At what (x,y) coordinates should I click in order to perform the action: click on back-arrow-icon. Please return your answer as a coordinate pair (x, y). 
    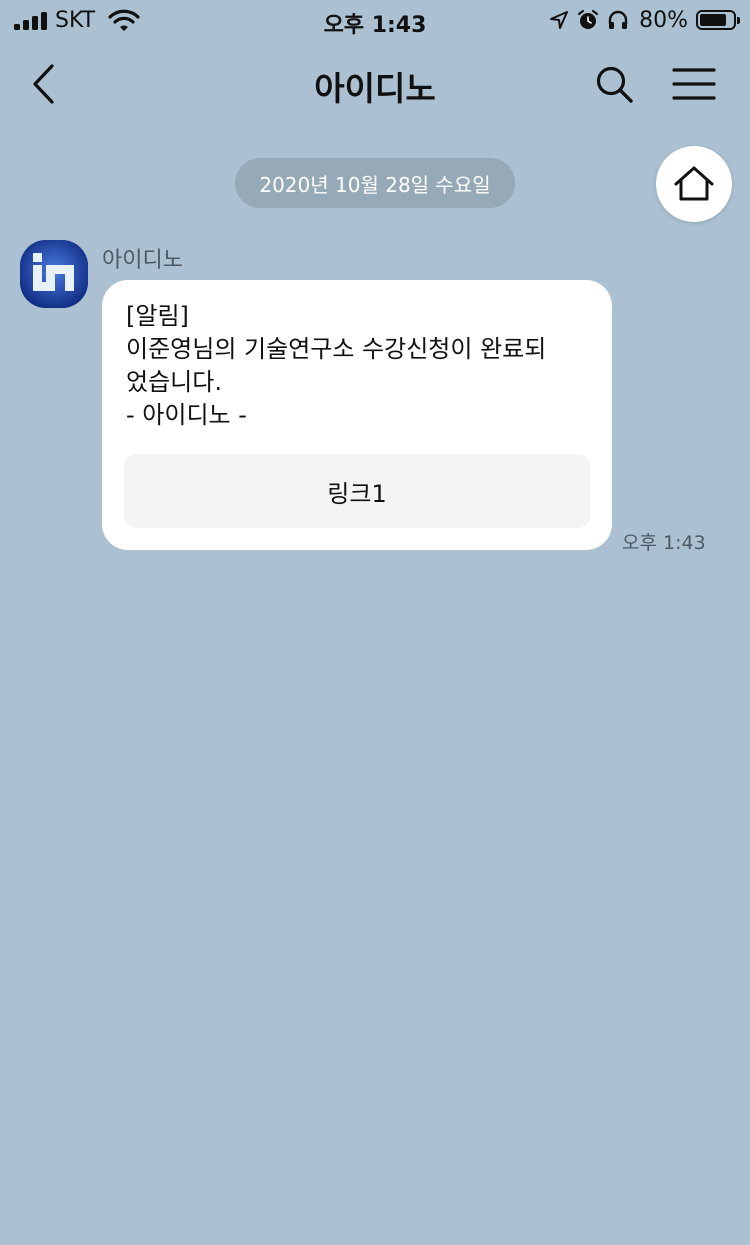
    Looking at the image, I should click on (43, 84).